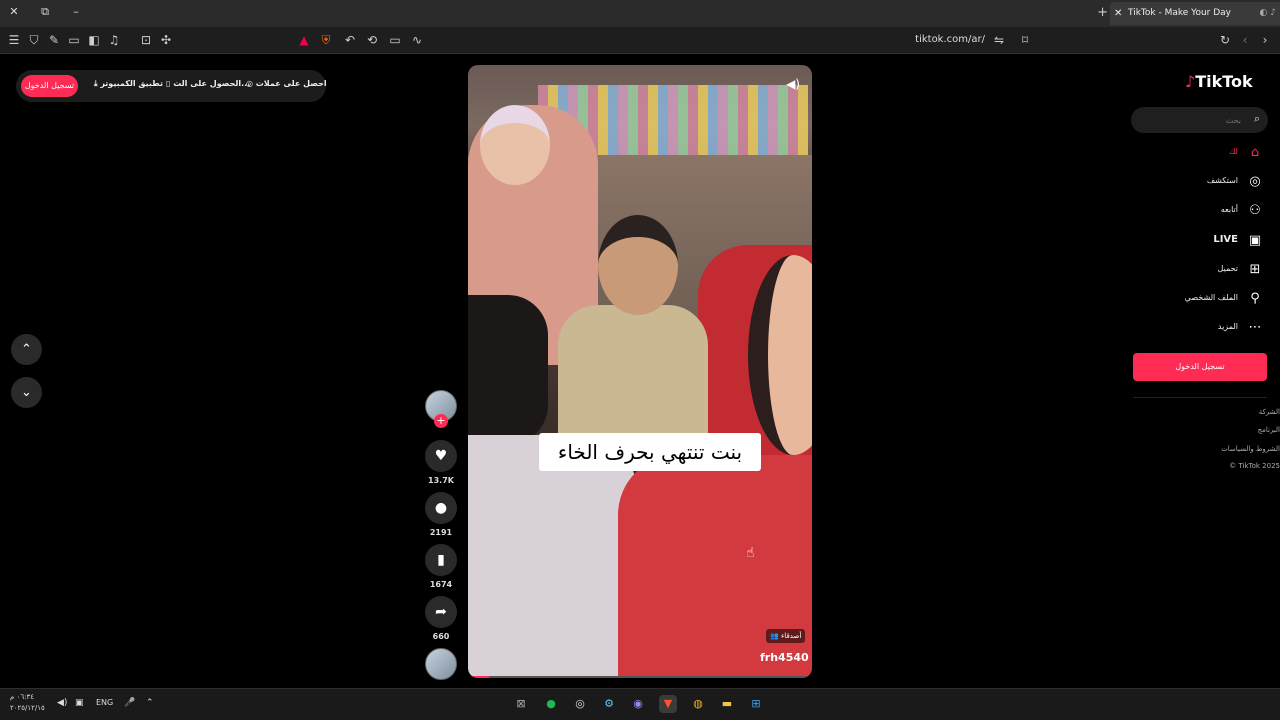 The width and height of the screenshot is (1280, 720). What do you see at coordinates (1227, 326) in the screenshot?
I see `sidebar-item-label: المزيد` at bounding box center [1227, 326].